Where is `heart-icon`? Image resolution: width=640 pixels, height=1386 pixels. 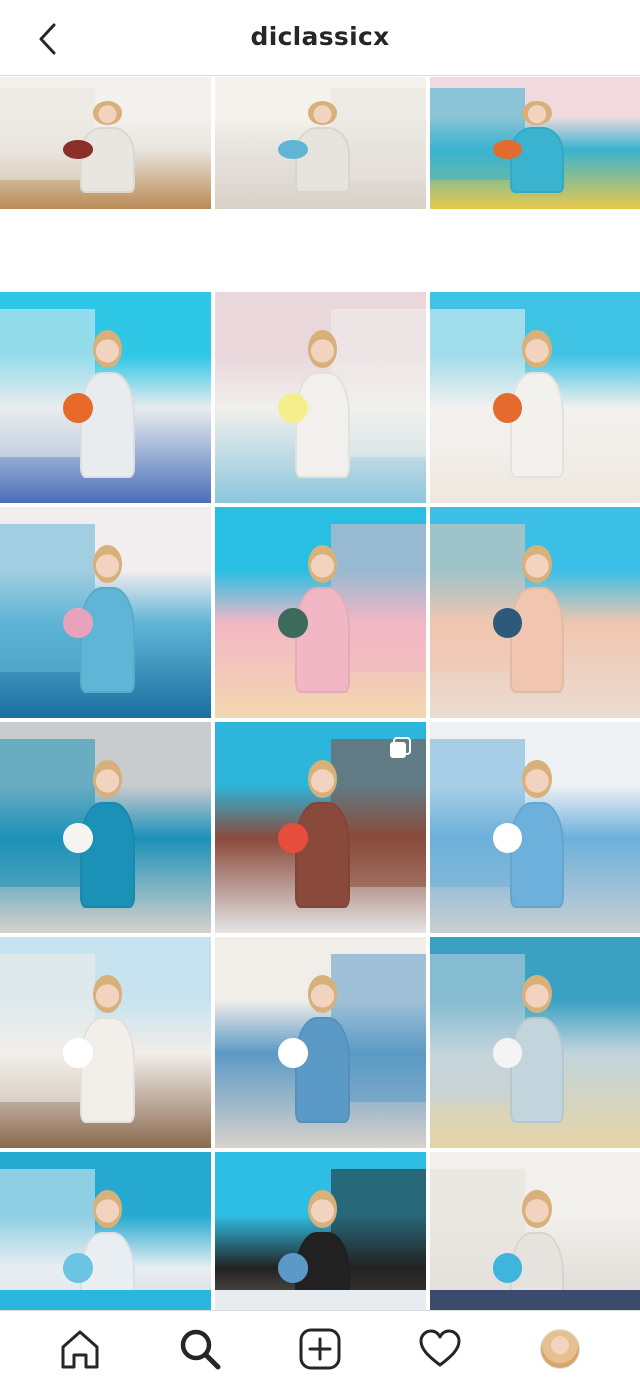
heart-icon is located at coordinates (440, 1347).